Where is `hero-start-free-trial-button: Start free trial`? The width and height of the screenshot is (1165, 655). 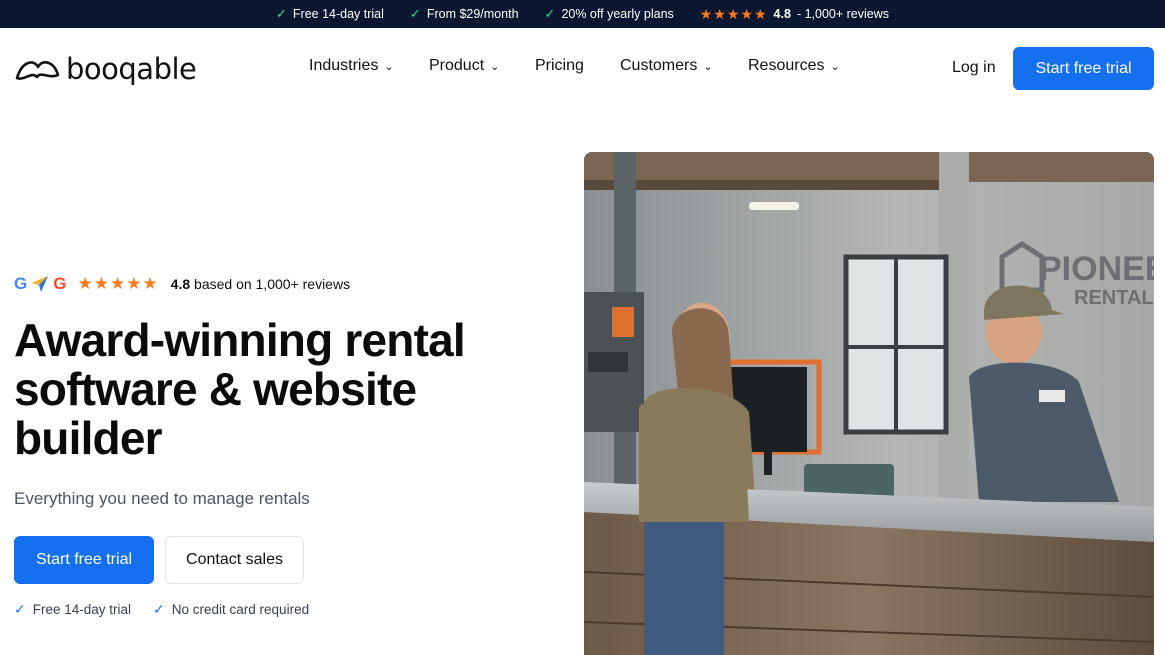 hero-start-free-trial-button: Start free trial is located at coordinates (84, 560).